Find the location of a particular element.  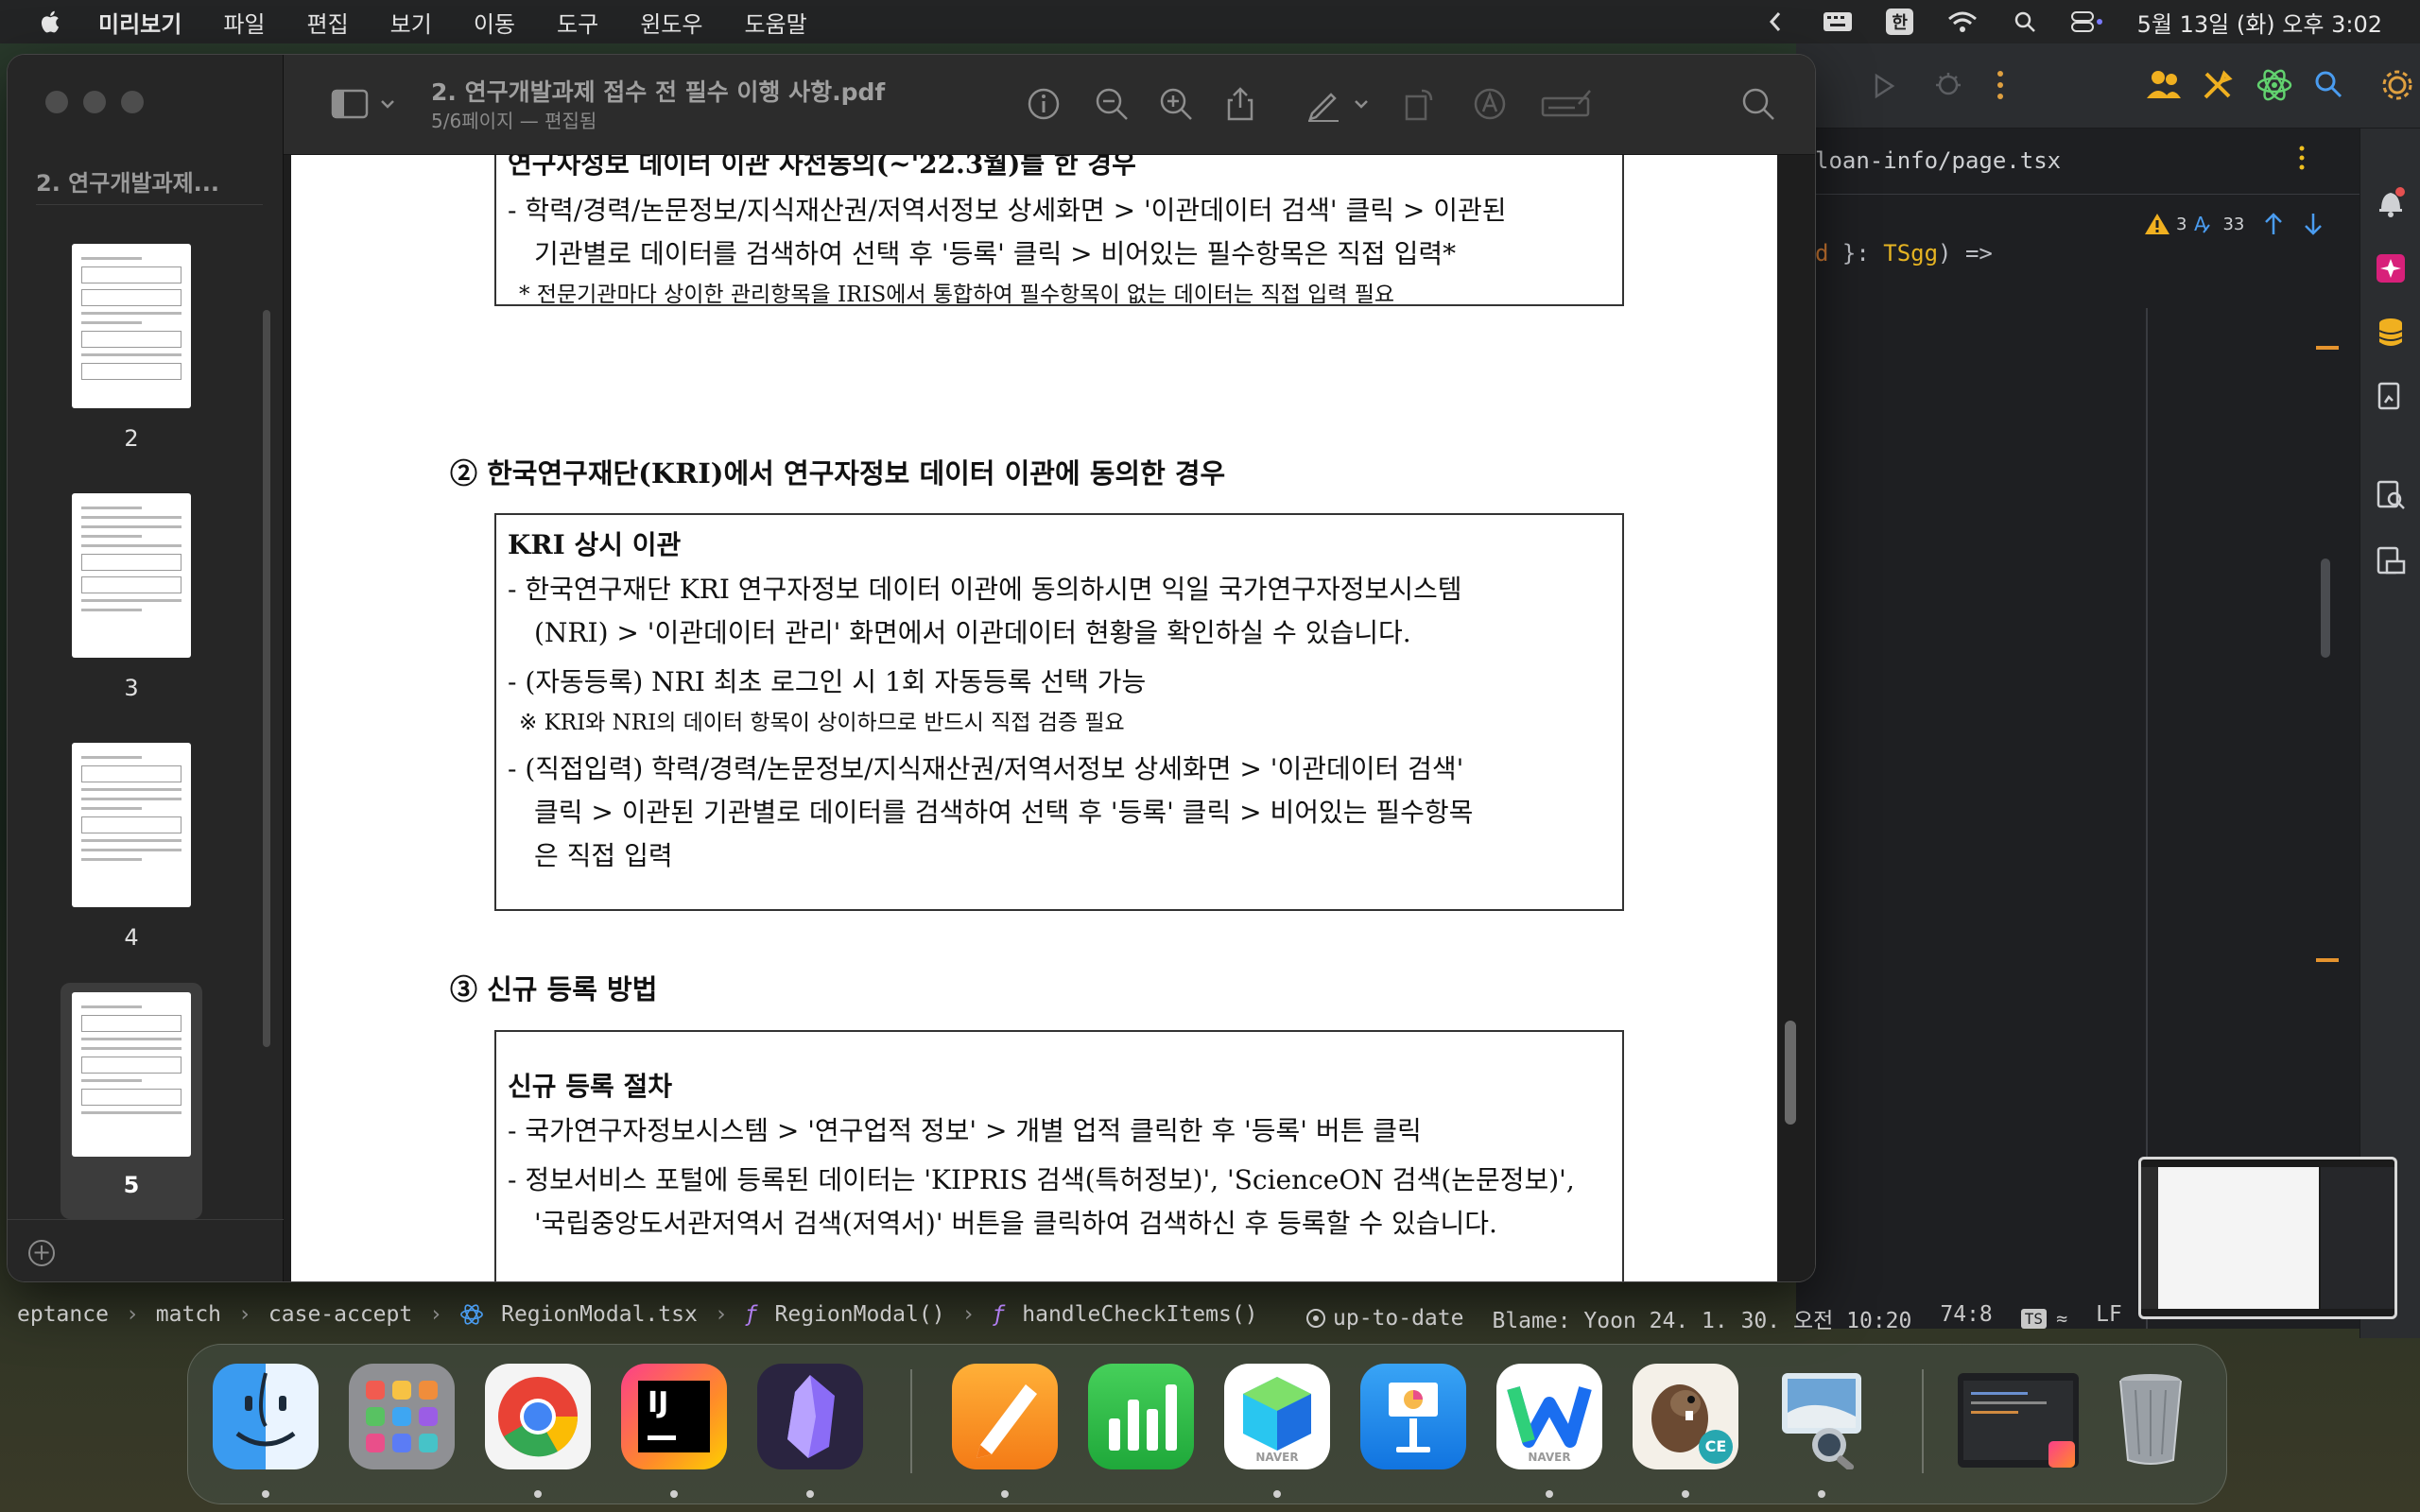

input-source-icon: 한 is located at coordinates (1900, 22).